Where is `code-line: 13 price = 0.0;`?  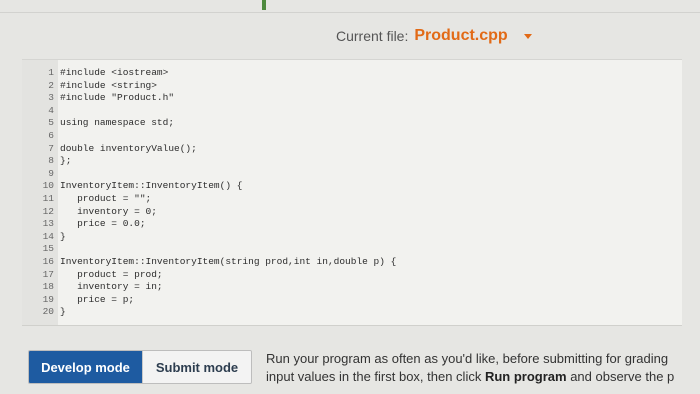
code-line: 13 price = 0.0; is located at coordinates (352, 224).